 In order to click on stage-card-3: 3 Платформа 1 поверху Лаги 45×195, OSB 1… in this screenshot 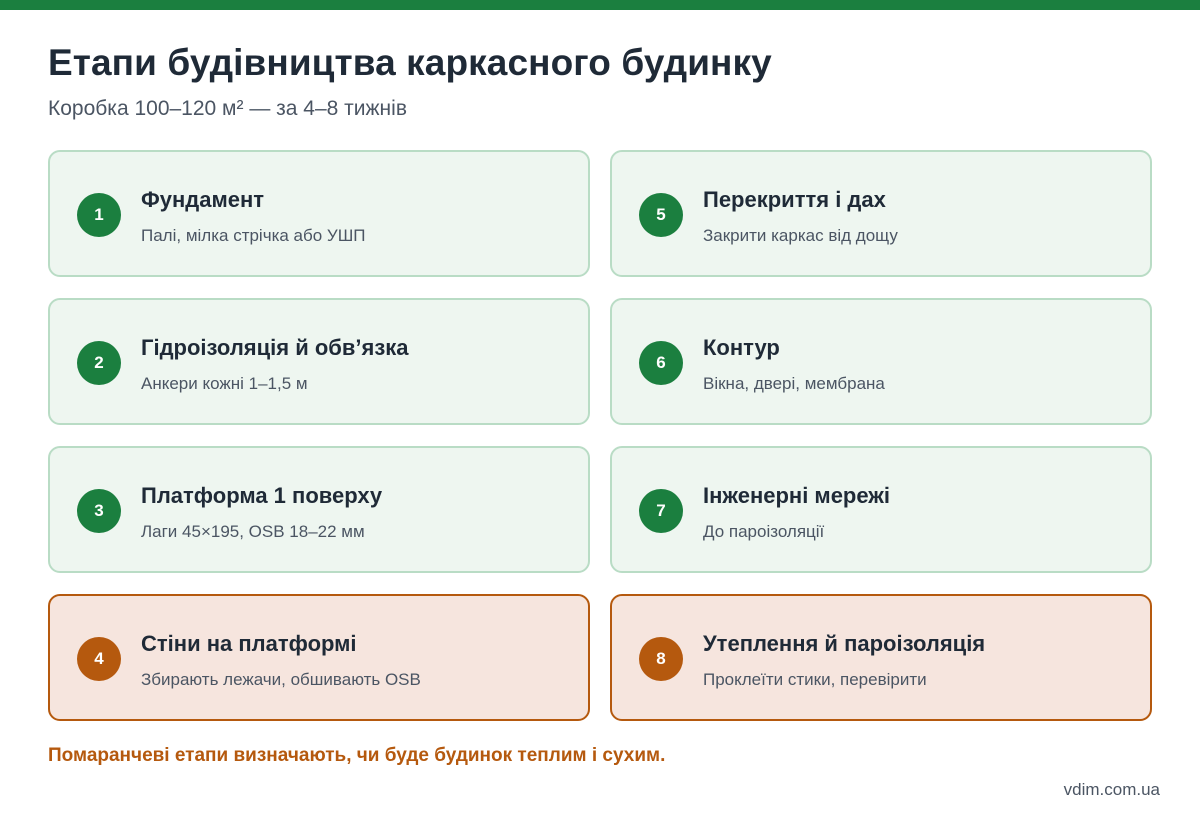, I will do `click(319, 509)`.